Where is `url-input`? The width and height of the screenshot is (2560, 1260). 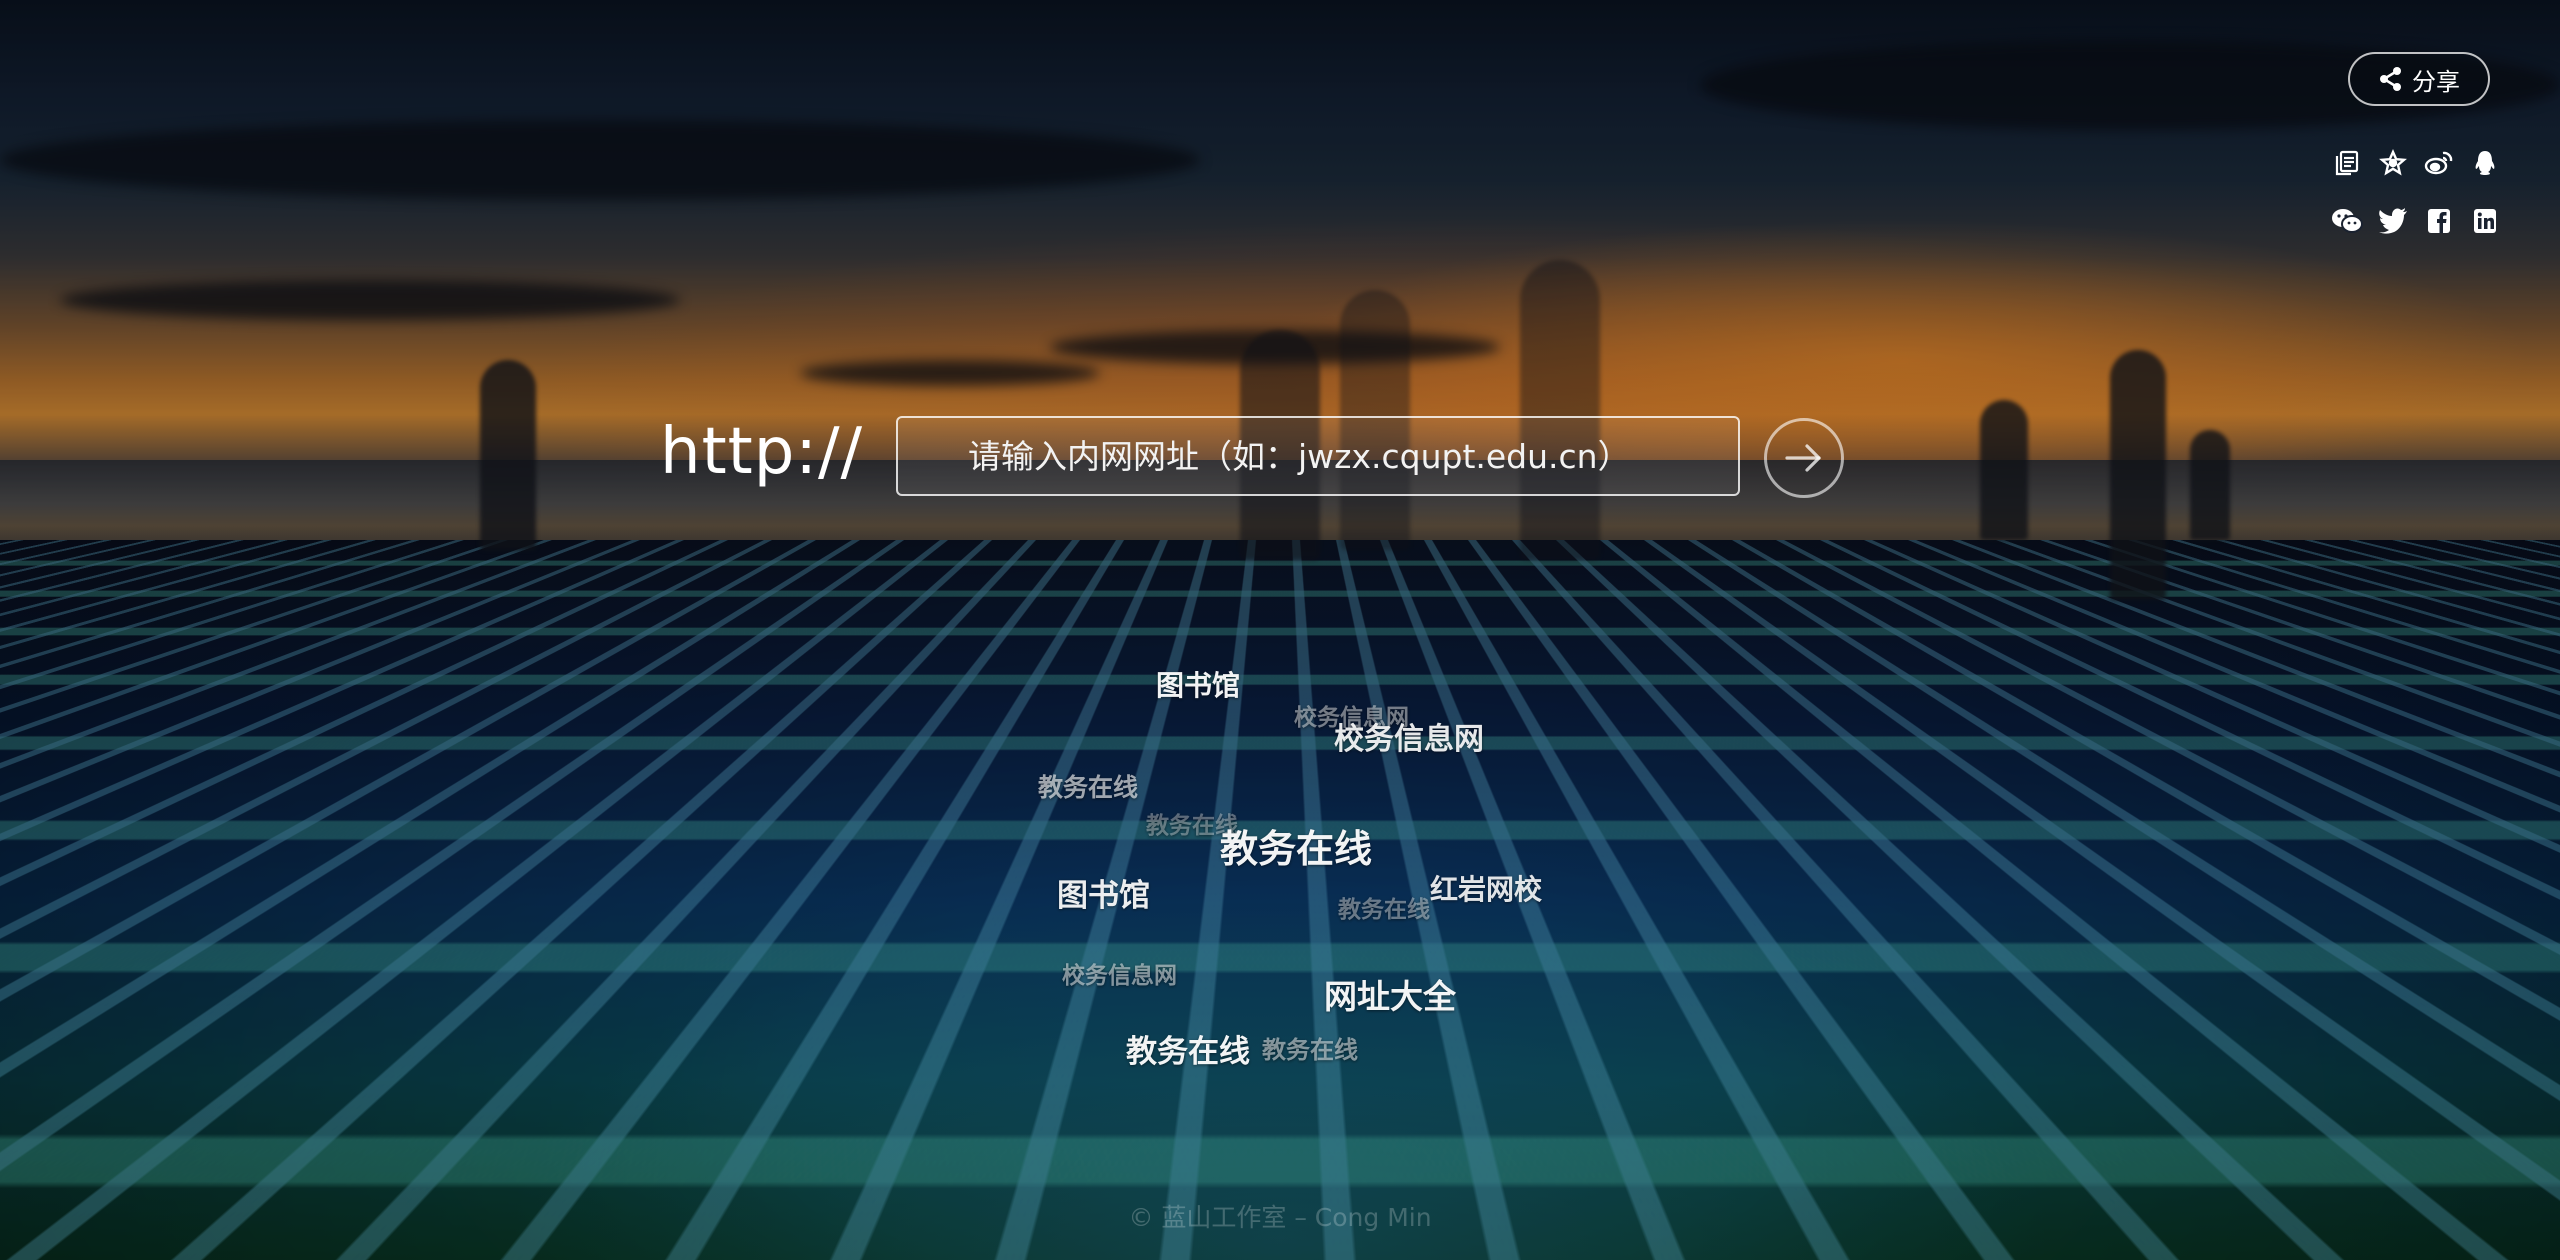 url-input is located at coordinates (1318, 456).